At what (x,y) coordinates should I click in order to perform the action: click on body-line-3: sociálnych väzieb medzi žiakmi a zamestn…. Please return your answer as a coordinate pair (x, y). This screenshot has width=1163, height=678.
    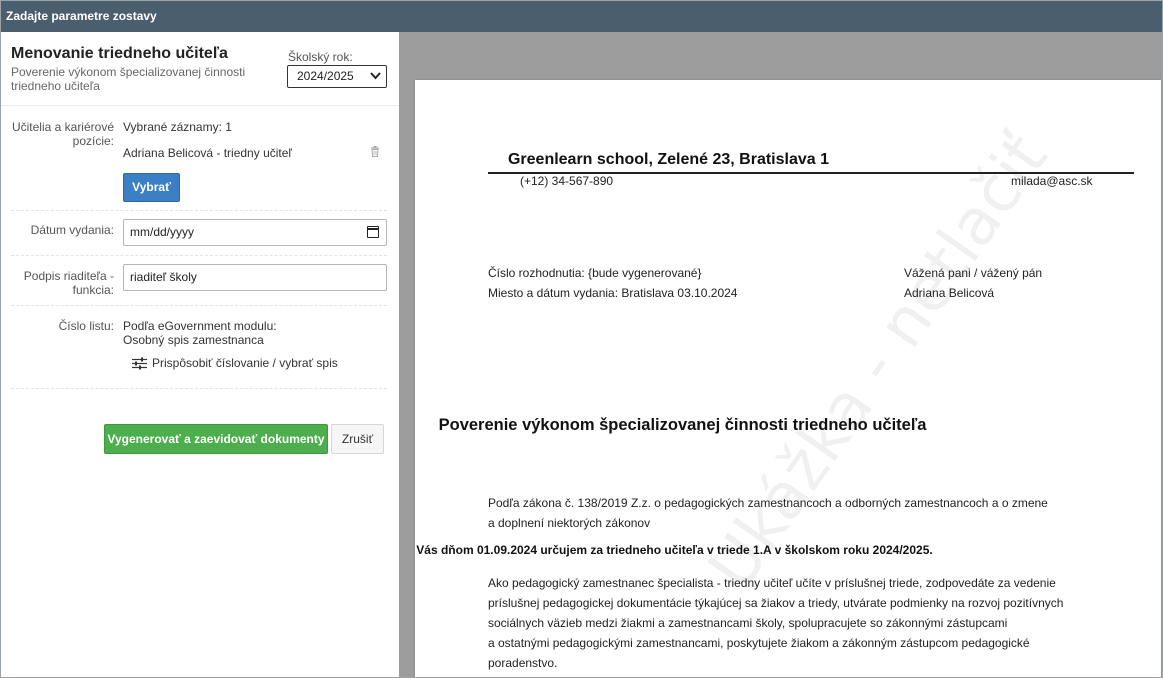
    Looking at the image, I should click on (748, 623).